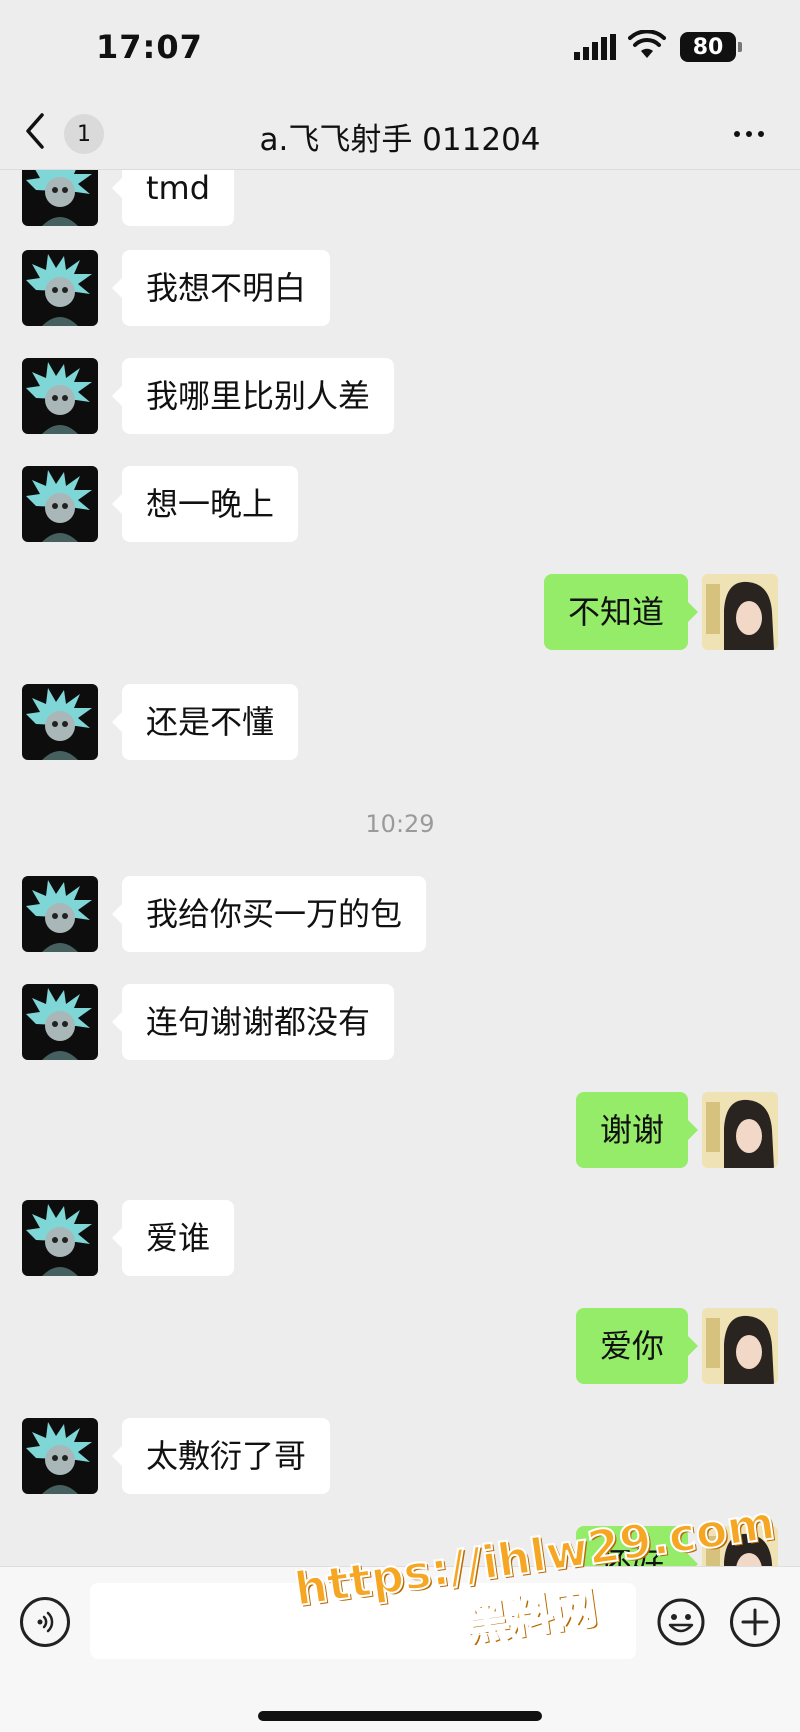 This screenshot has height=1732, width=800. Describe the element at coordinates (749, 134) in the screenshot. I see `more-icon` at that location.